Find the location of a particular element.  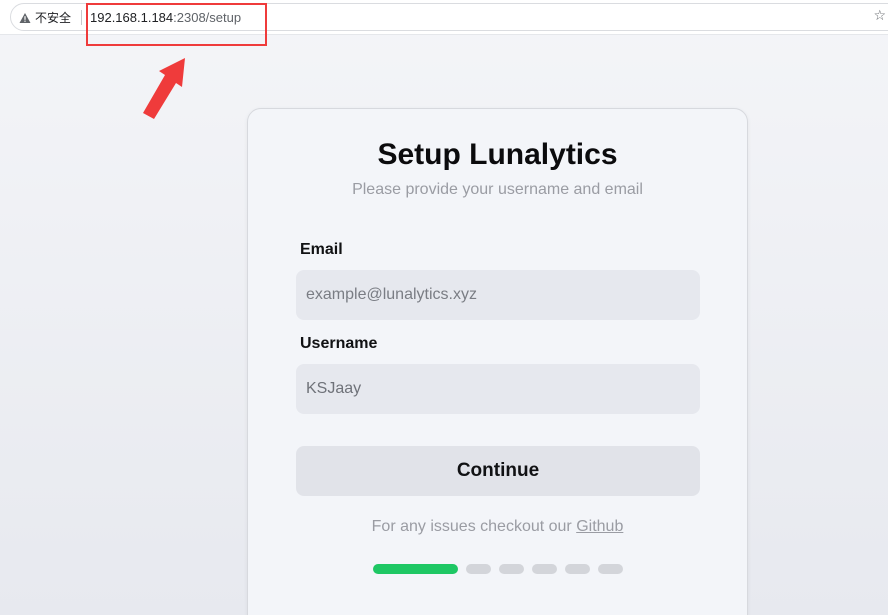

github-link: Github is located at coordinates (599, 526).